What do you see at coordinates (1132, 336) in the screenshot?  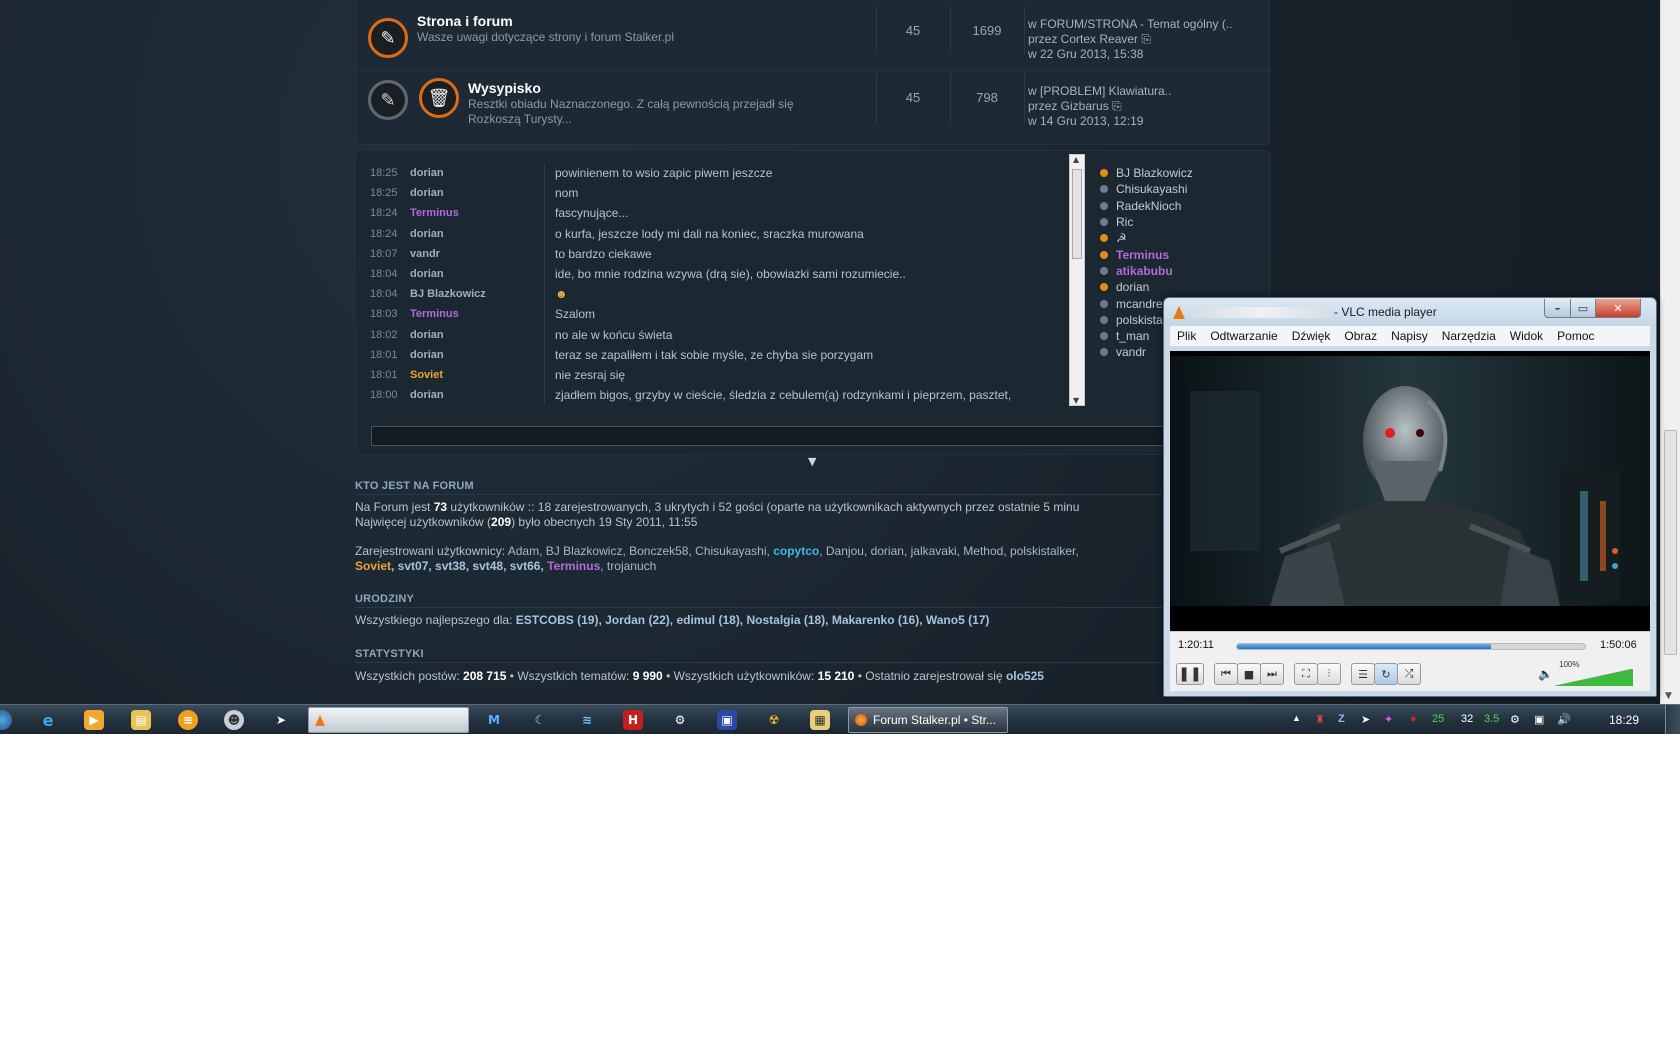 I see `online-user-name: t_man` at bounding box center [1132, 336].